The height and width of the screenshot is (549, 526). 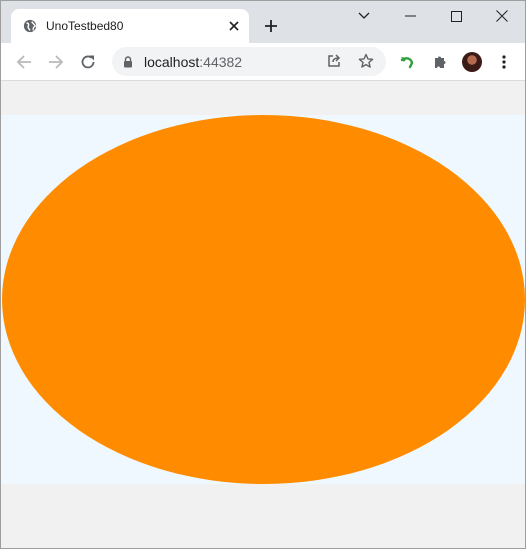 I want to click on globe-icon, so click(x=30, y=26).